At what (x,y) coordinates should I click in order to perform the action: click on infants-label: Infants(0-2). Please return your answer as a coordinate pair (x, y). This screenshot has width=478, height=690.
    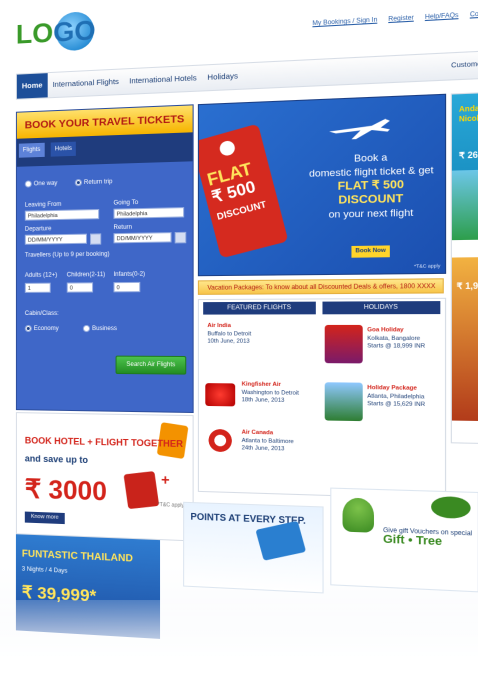
    Looking at the image, I should click on (129, 275).